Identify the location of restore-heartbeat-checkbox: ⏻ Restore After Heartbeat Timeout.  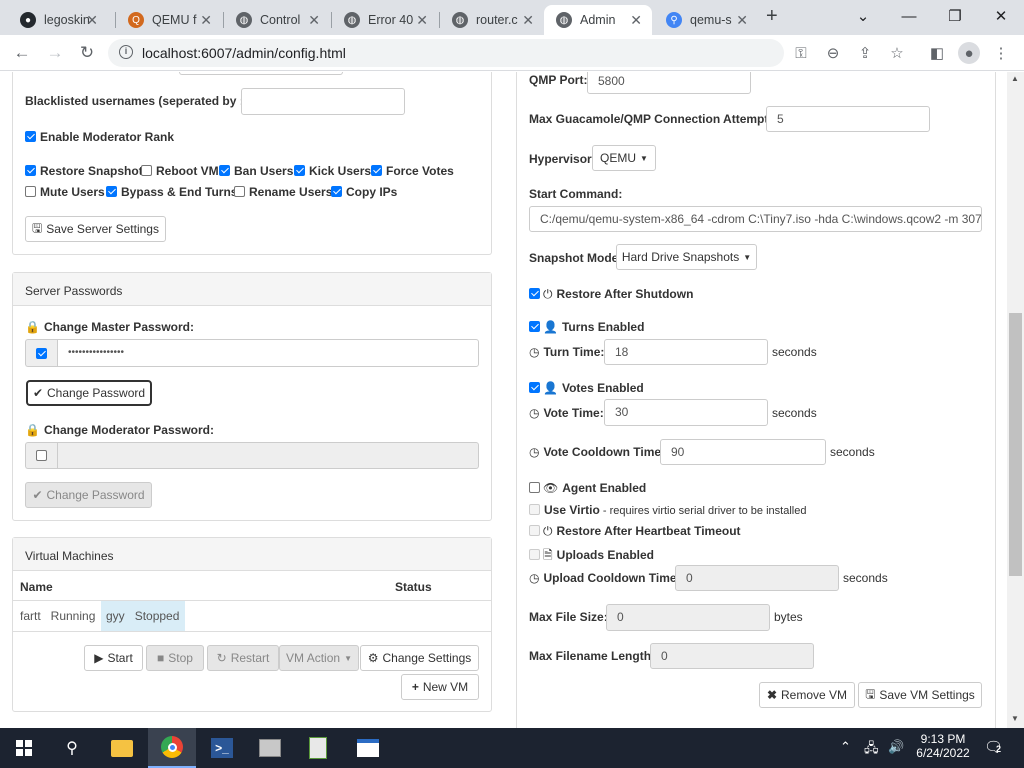
(635, 531).